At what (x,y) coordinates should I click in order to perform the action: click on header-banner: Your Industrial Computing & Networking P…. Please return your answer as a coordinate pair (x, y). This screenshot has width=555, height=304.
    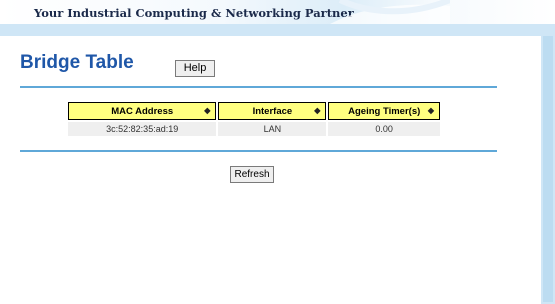
    Looking at the image, I should click on (277, 12).